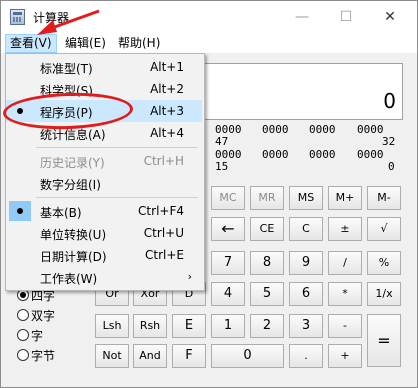 The image size is (418, 388). What do you see at coordinates (267, 326) in the screenshot?
I see `two-button: 2` at bounding box center [267, 326].